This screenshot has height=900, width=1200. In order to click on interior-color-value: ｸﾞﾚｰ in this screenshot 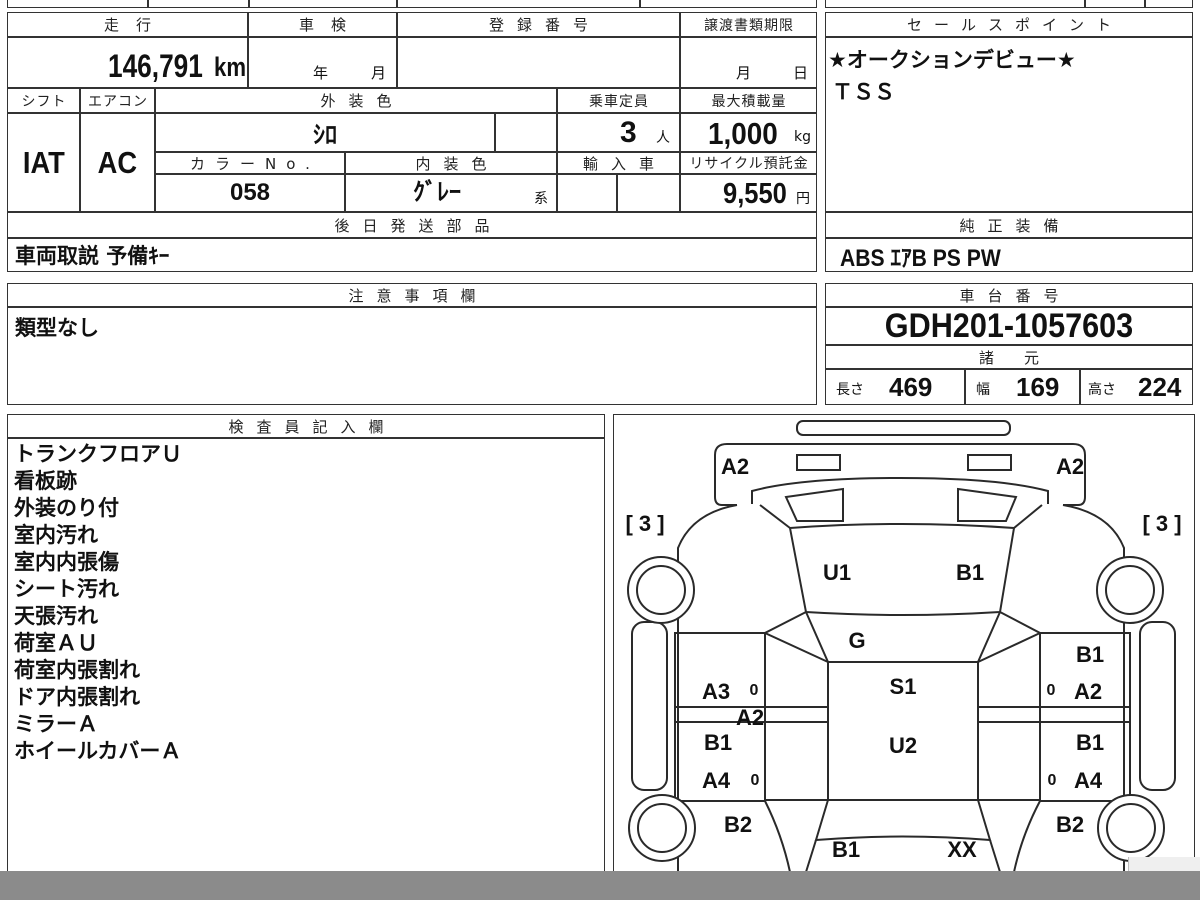, I will do `click(437, 192)`.